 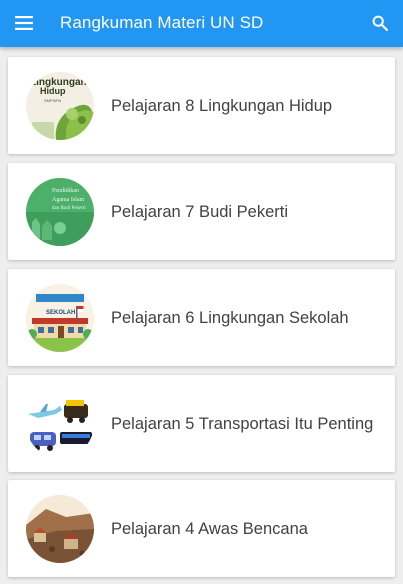 What do you see at coordinates (65, 191) in the screenshot?
I see `thumb-text: Pendidikan` at bounding box center [65, 191].